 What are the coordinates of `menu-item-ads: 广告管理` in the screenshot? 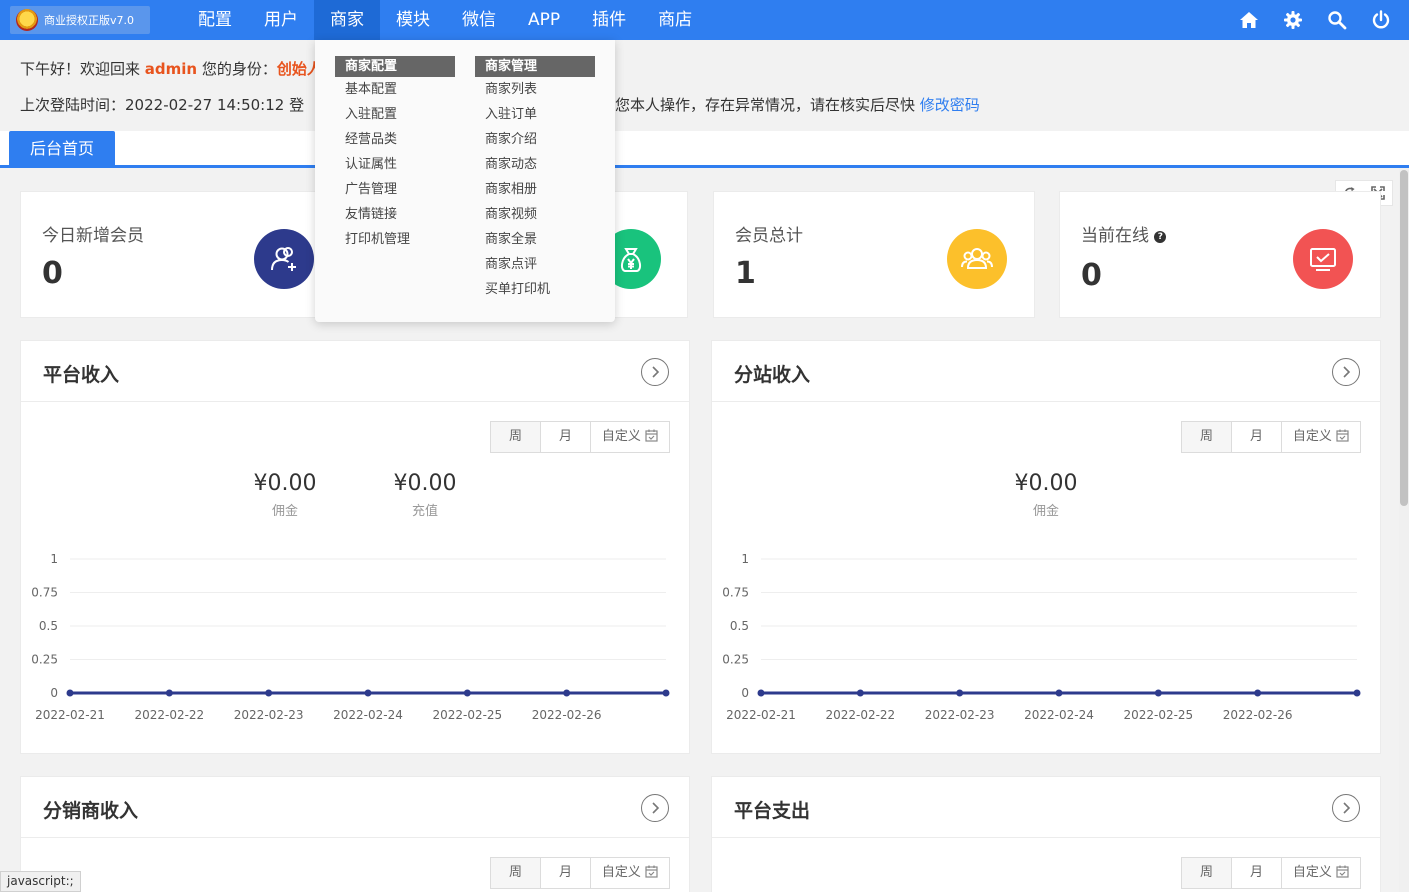 It's located at (395, 189).